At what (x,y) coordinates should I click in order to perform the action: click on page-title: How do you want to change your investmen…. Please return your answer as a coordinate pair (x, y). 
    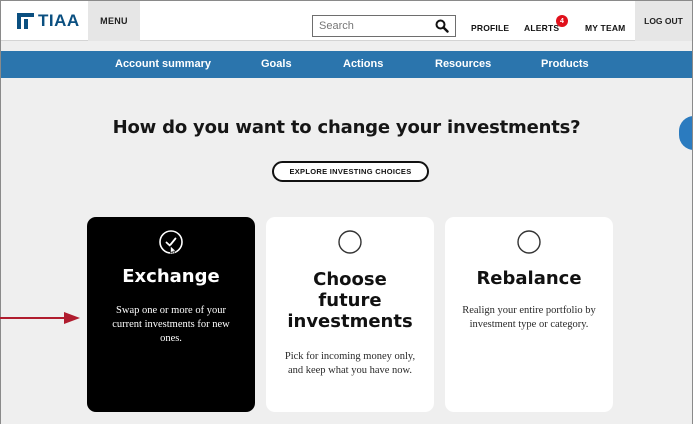
    Looking at the image, I should click on (346, 127).